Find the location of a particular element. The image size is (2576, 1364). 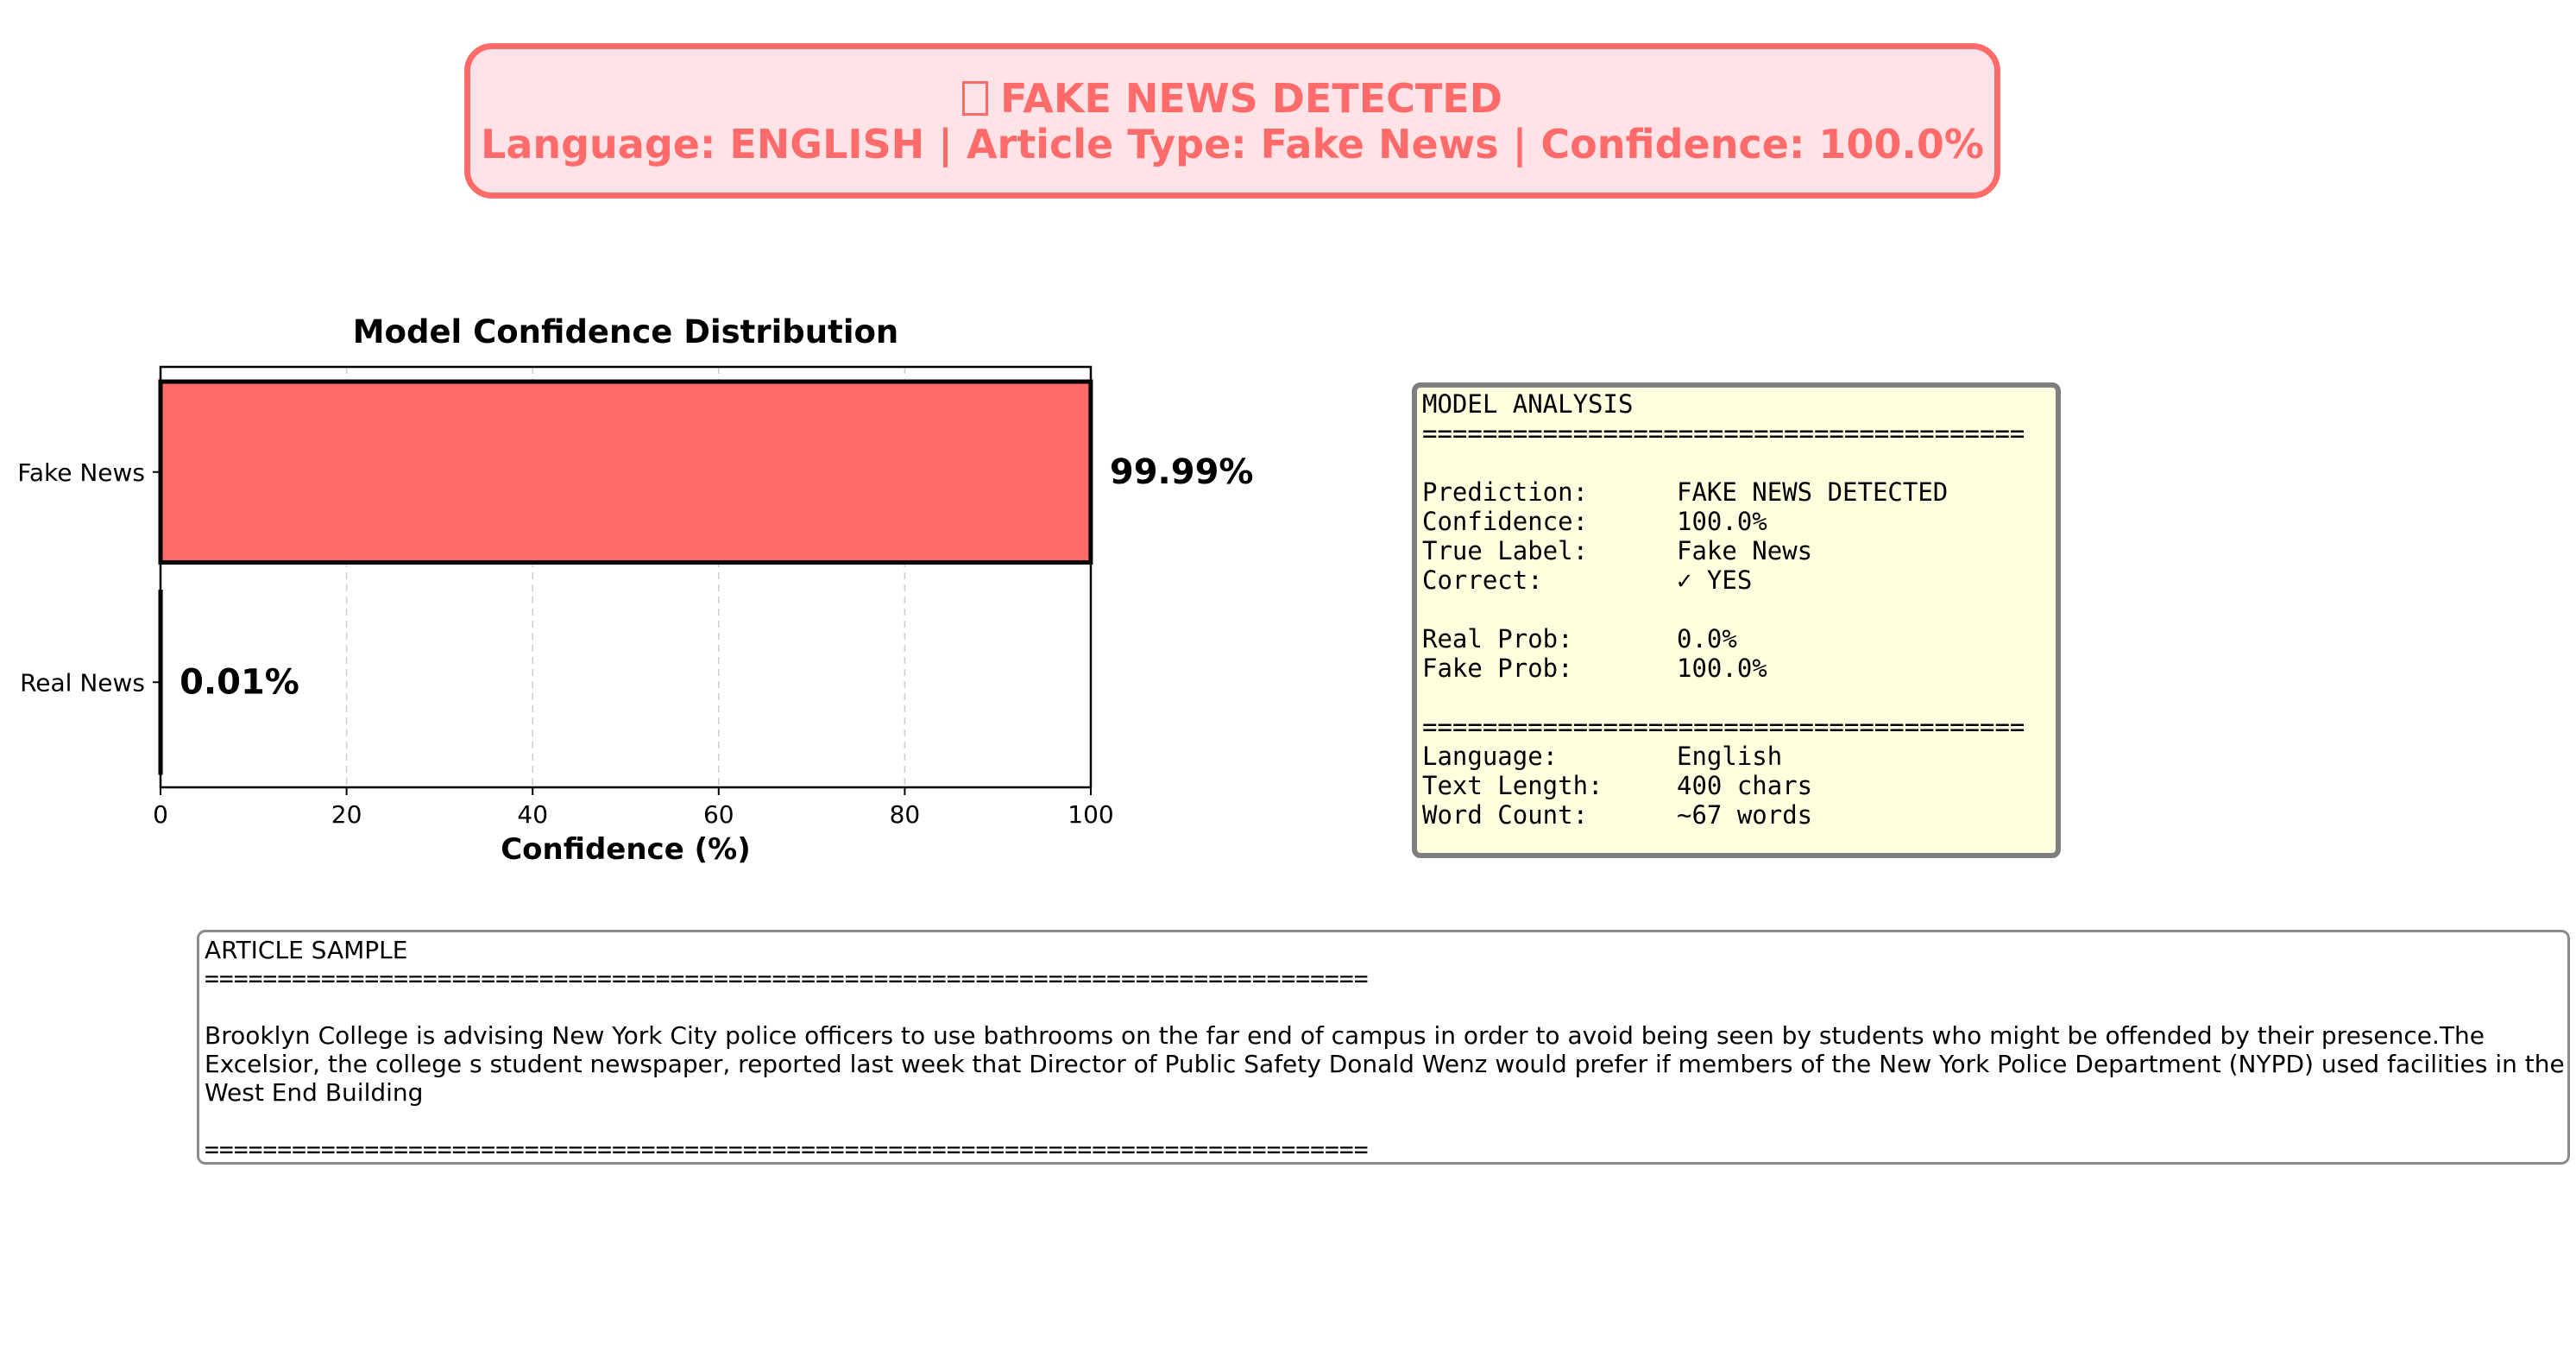

x-tick-label: 20 is located at coordinates (347, 815).